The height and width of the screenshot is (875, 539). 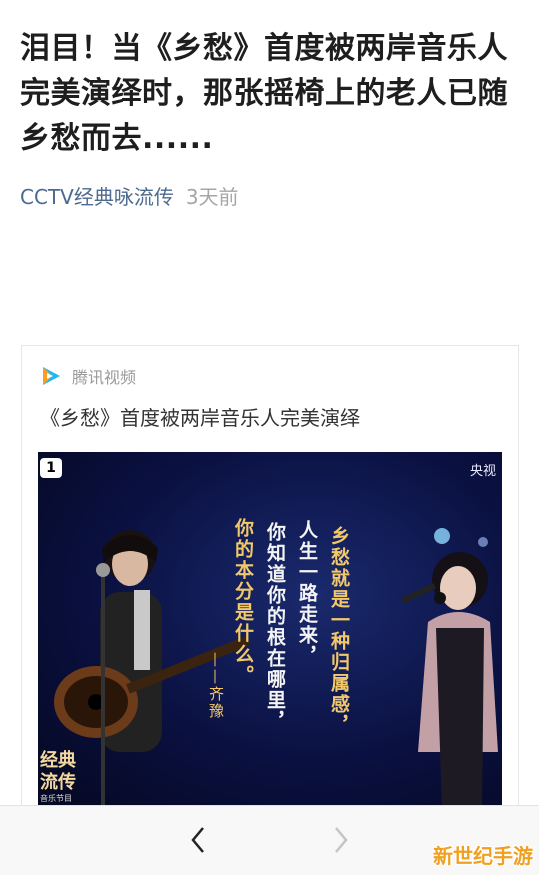 I want to click on show-logo: 经典 流传 音乐节目, so click(x=65, y=777).